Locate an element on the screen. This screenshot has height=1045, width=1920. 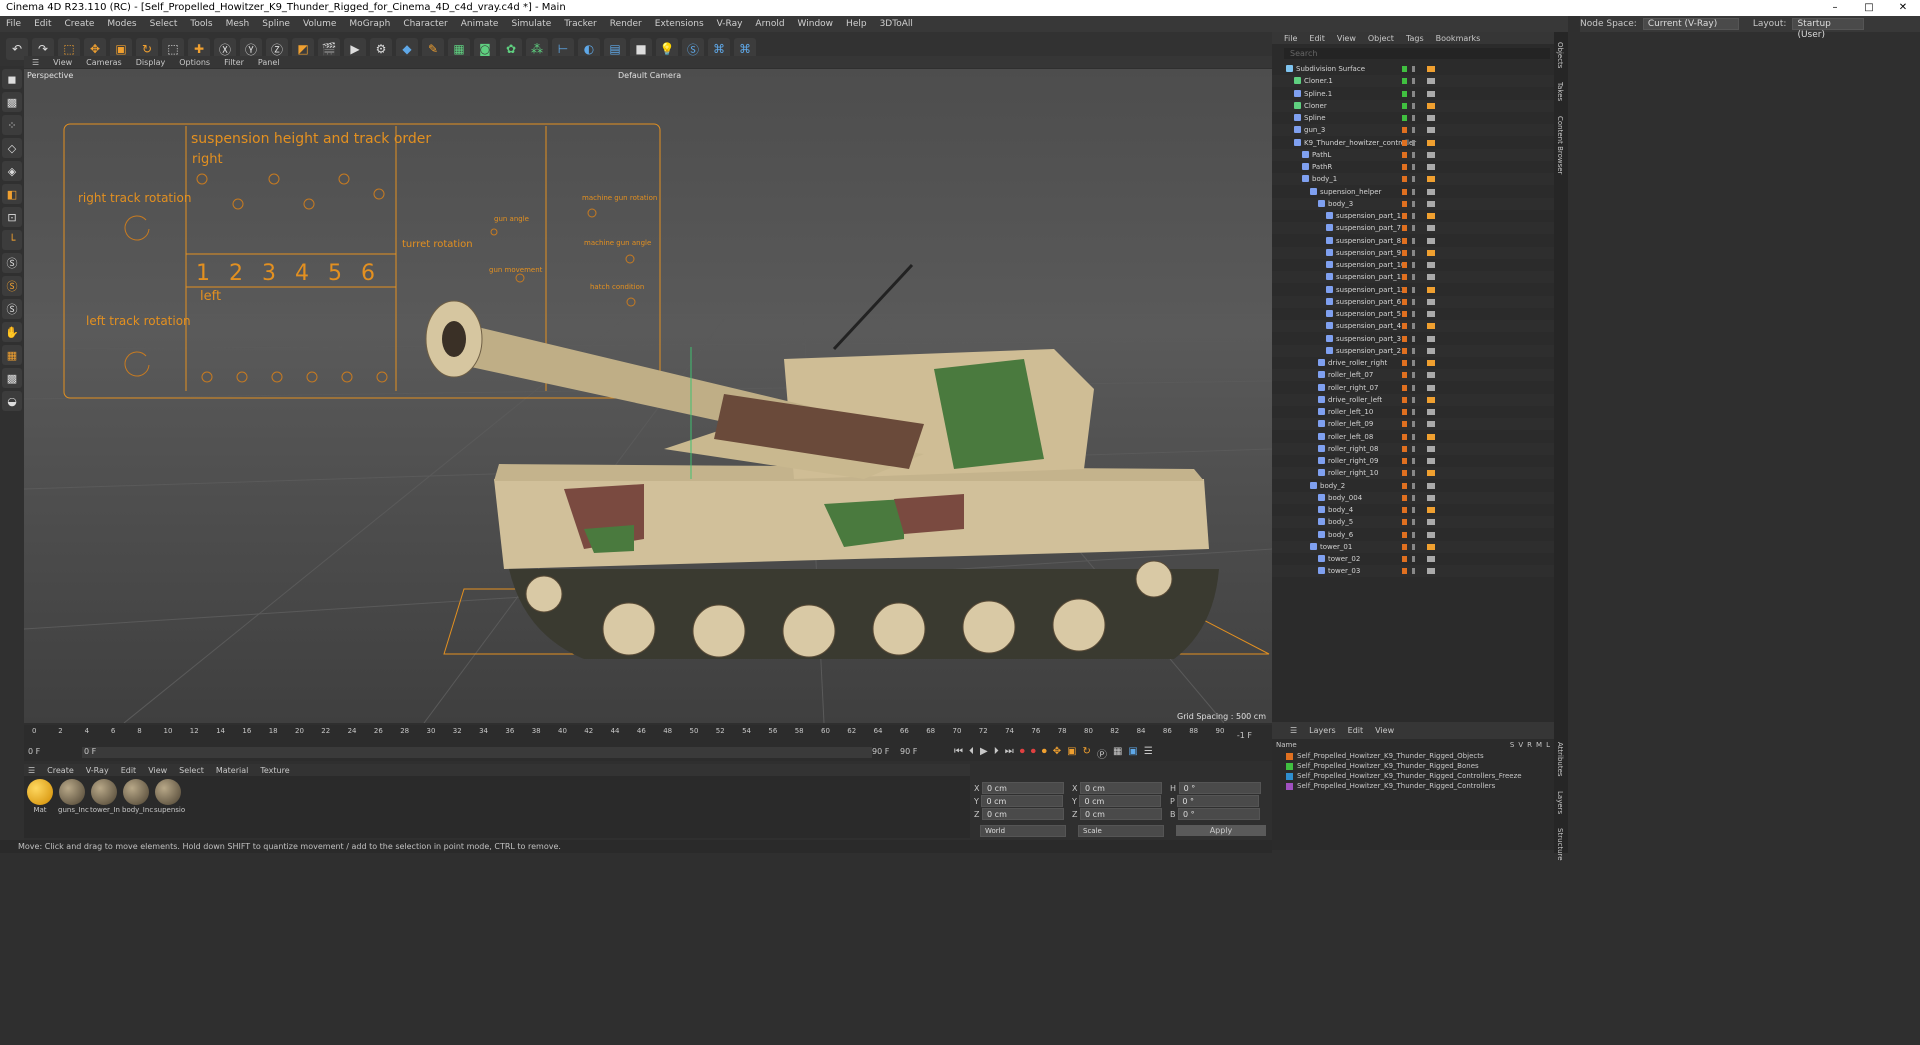
menu-arnold: Arnold is located at coordinates (769, 24).